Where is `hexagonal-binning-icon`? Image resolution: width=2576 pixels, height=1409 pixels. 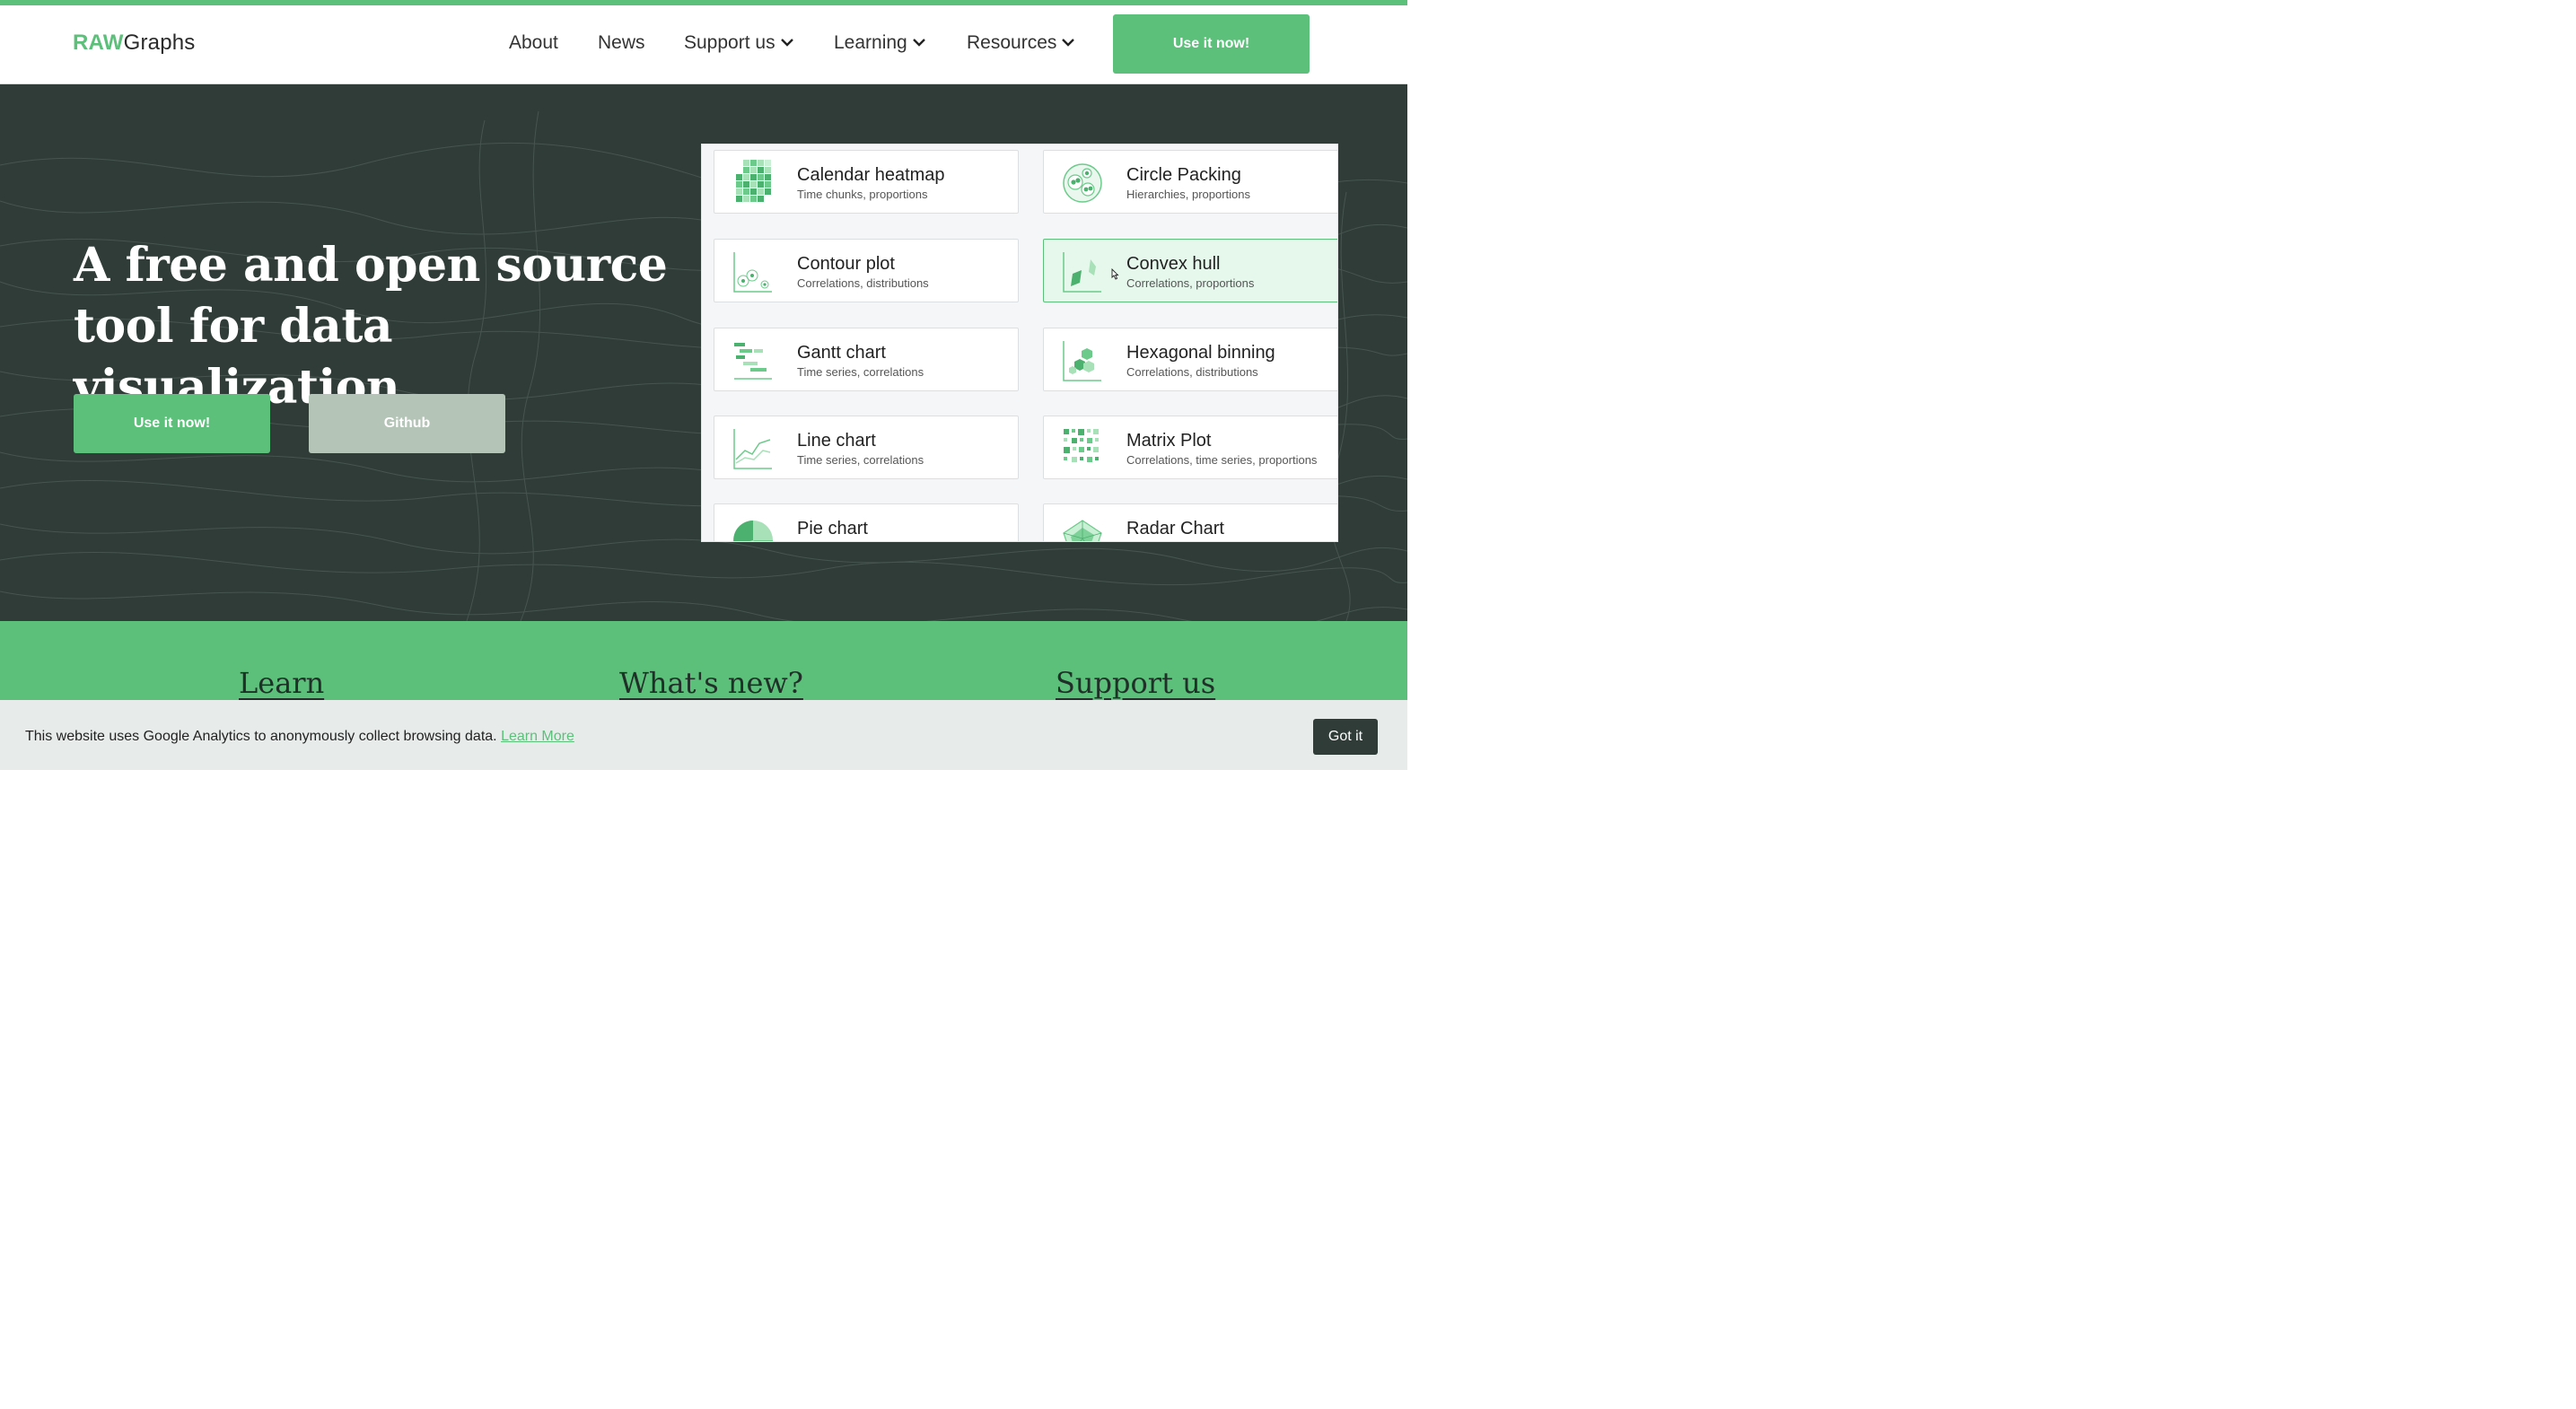
hexagonal-binning-icon is located at coordinates (1082, 361).